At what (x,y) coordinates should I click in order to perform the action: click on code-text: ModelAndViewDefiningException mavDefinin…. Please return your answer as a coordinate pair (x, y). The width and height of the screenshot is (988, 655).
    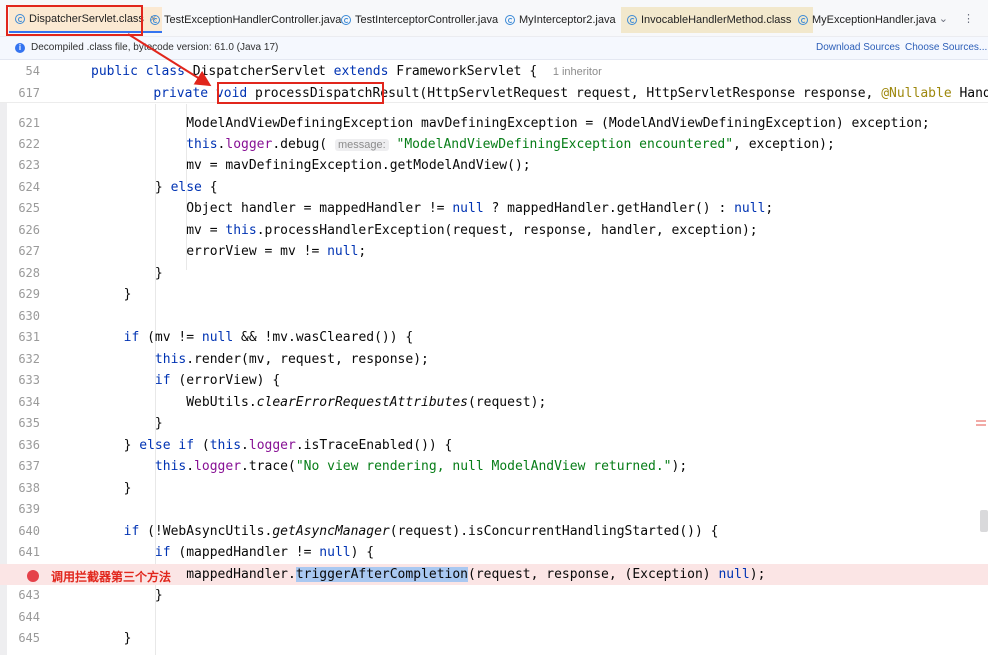
    Looking at the image, I should click on (495, 123).